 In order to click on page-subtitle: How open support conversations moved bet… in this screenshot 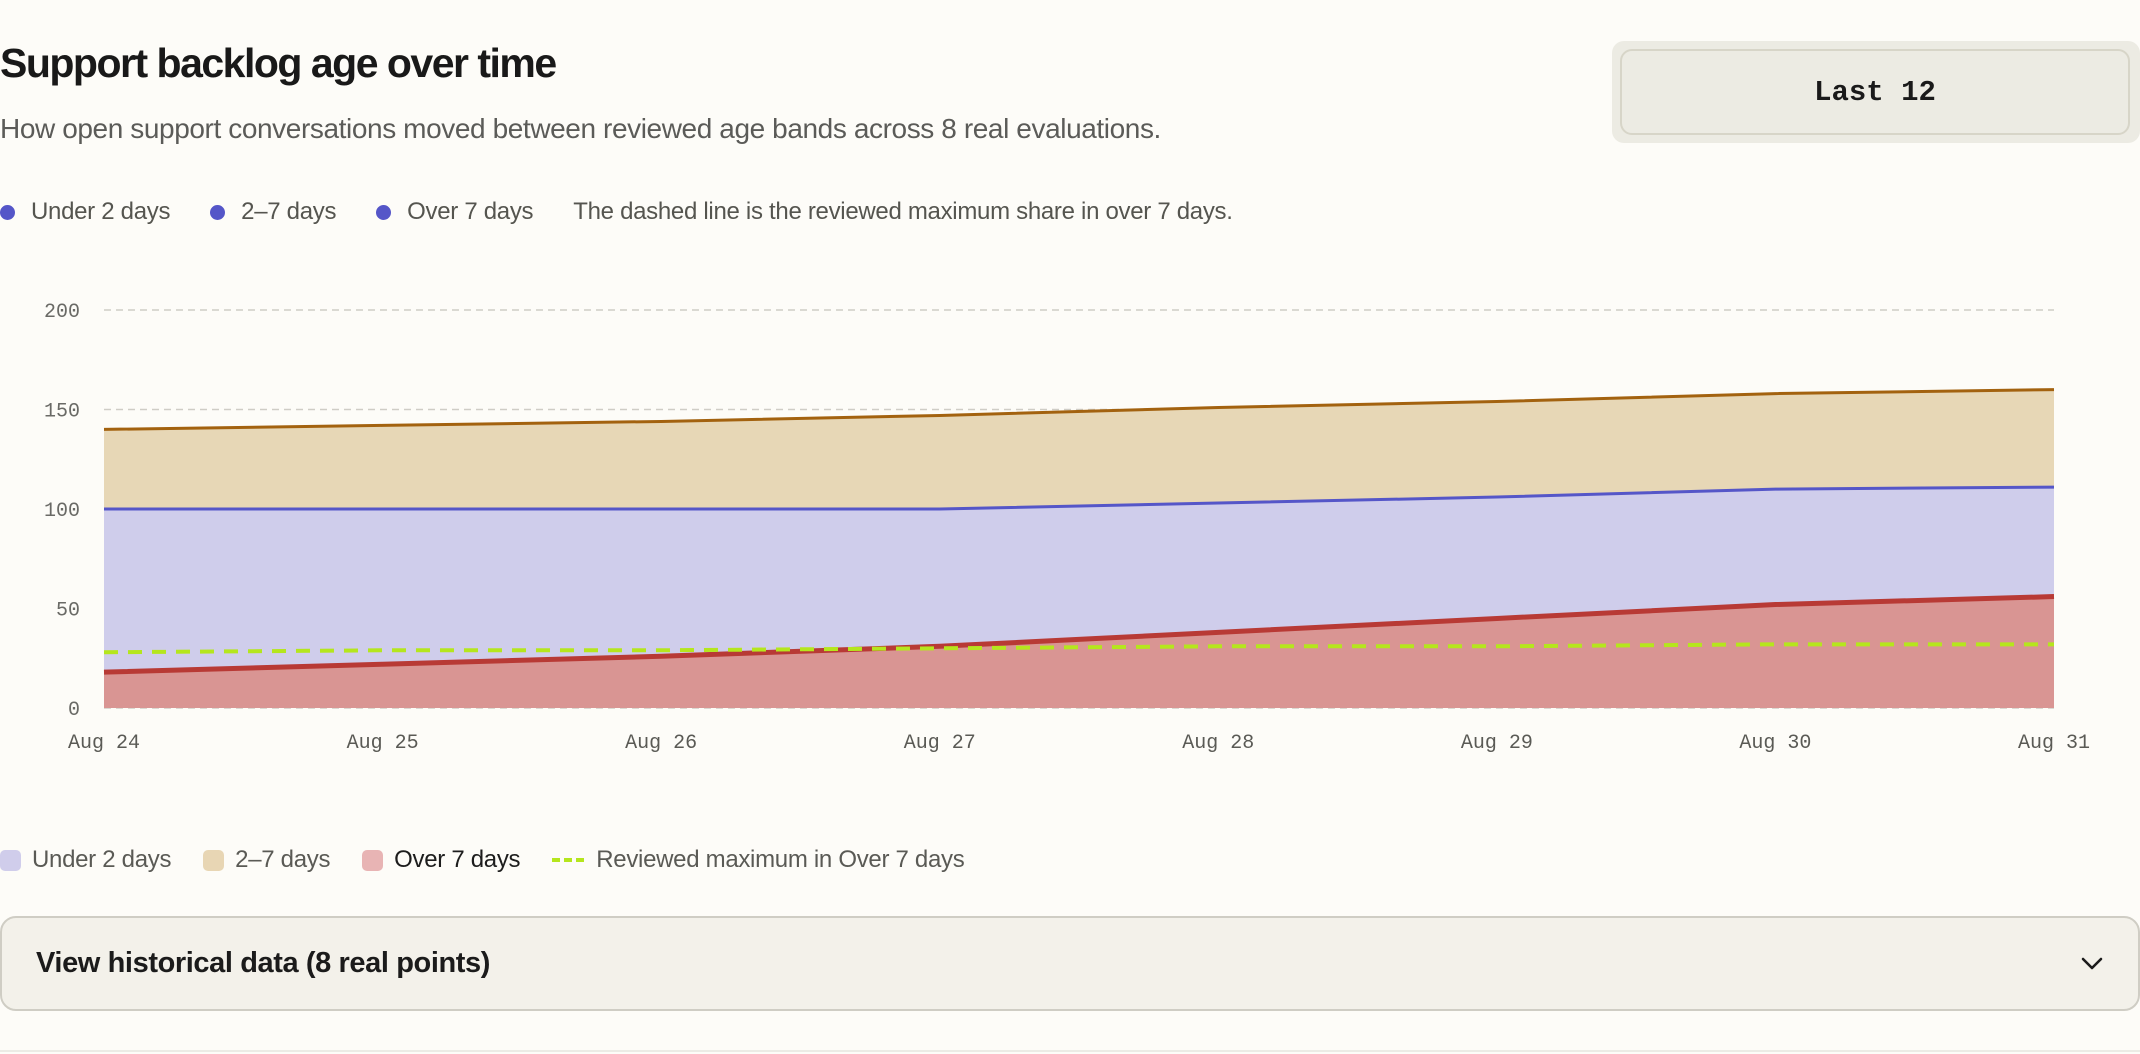, I will do `click(580, 128)`.